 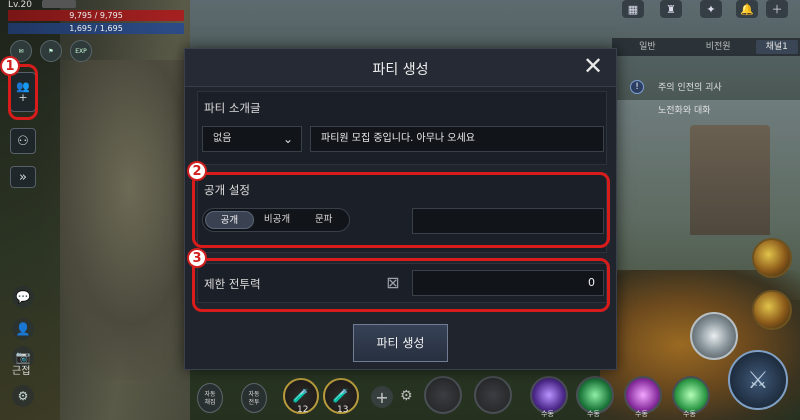 What do you see at coordinates (23, 329) in the screenshot?
I see `character-icon: 👤` at bounding box center [23, 329].